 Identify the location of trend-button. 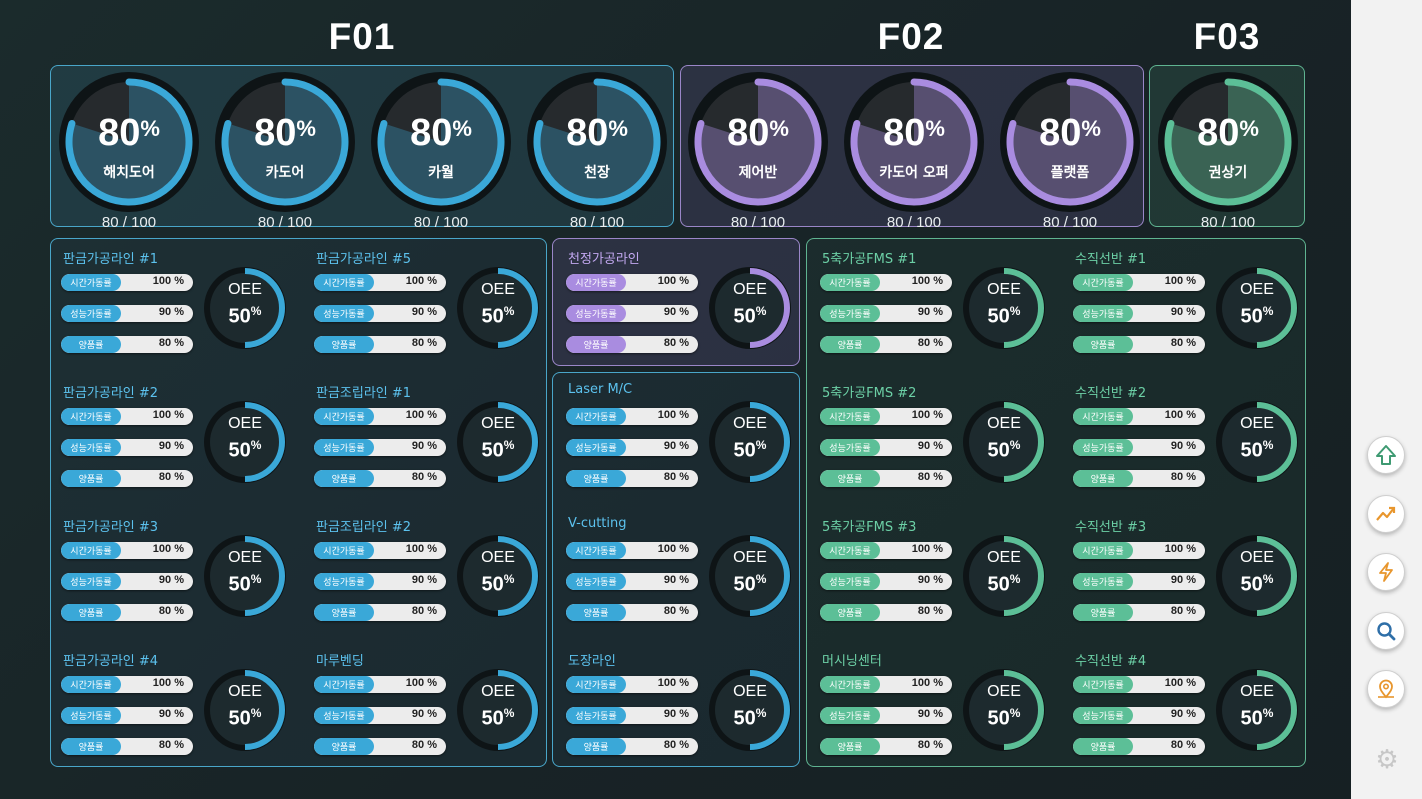
(1386, 514).